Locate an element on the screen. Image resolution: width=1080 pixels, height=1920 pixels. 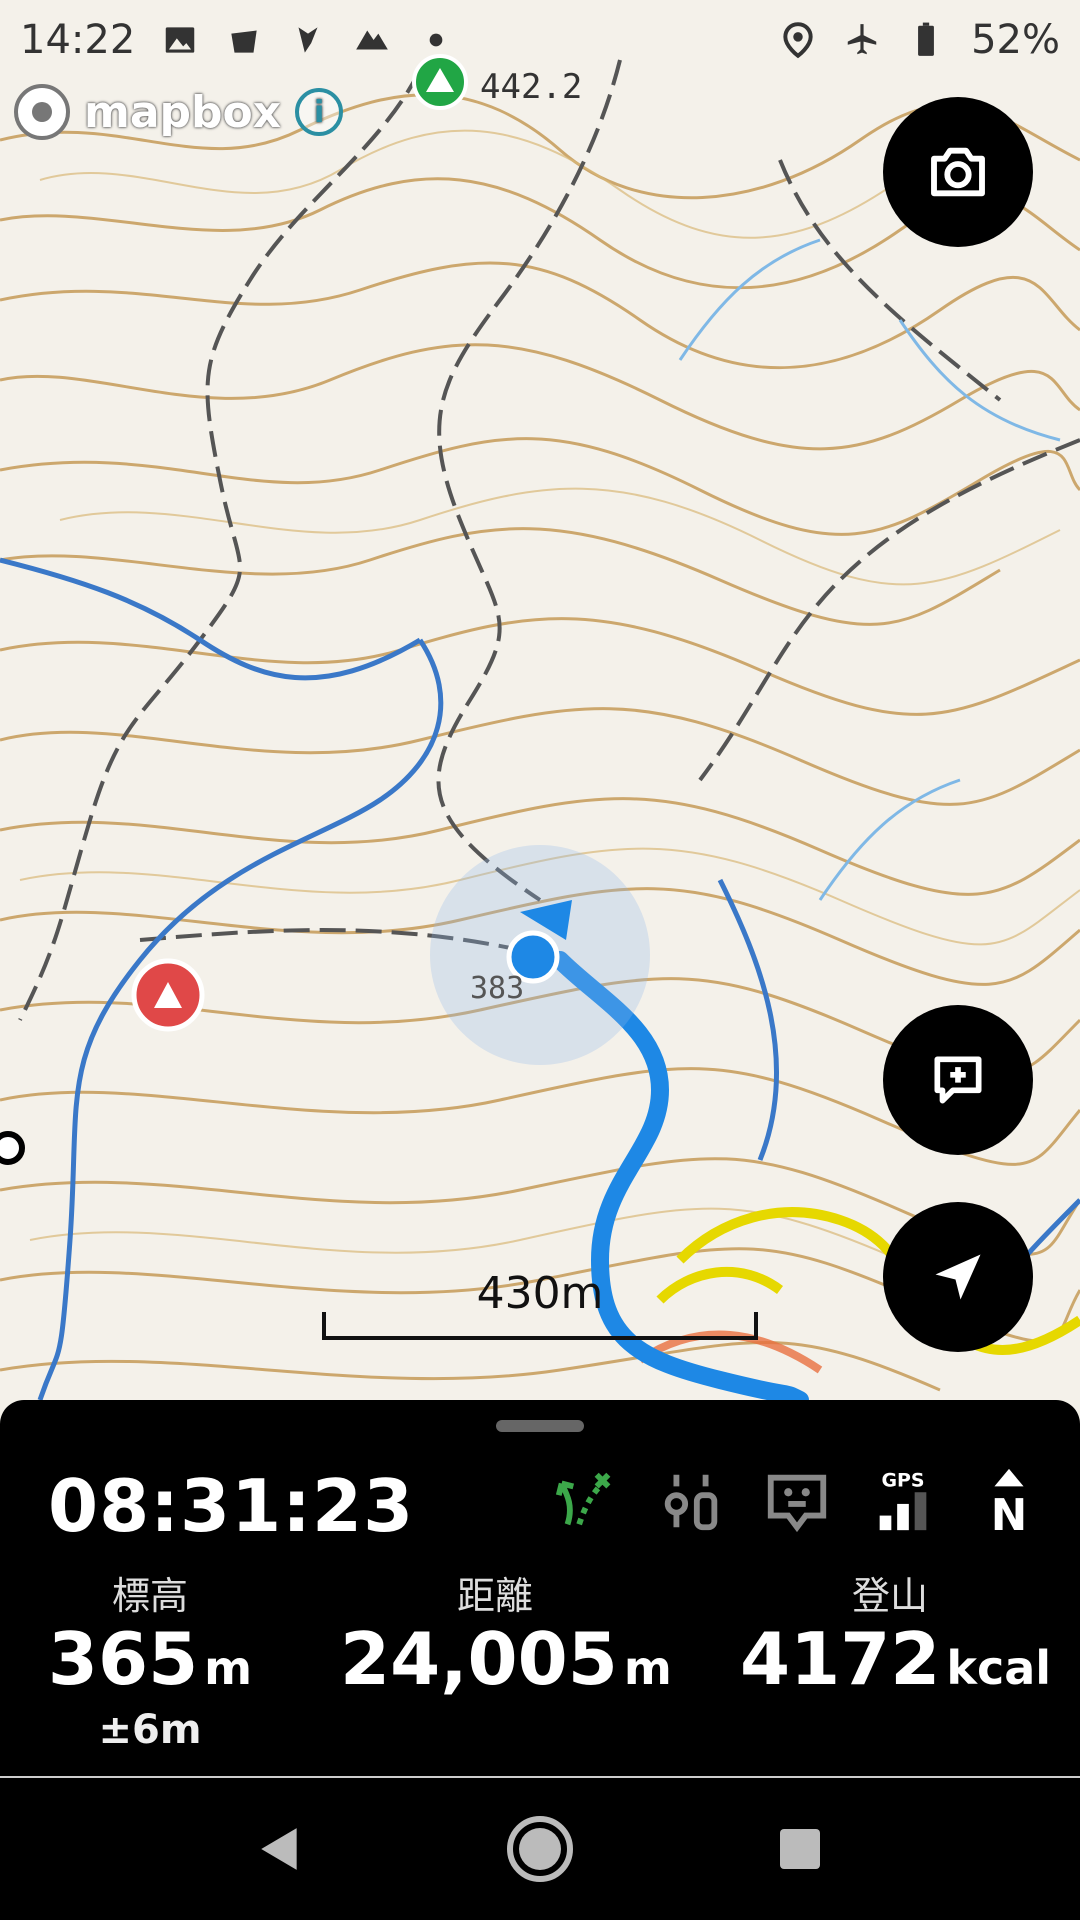
stat-value-row: 4172 kcal is located at coordinates (895, 1662).